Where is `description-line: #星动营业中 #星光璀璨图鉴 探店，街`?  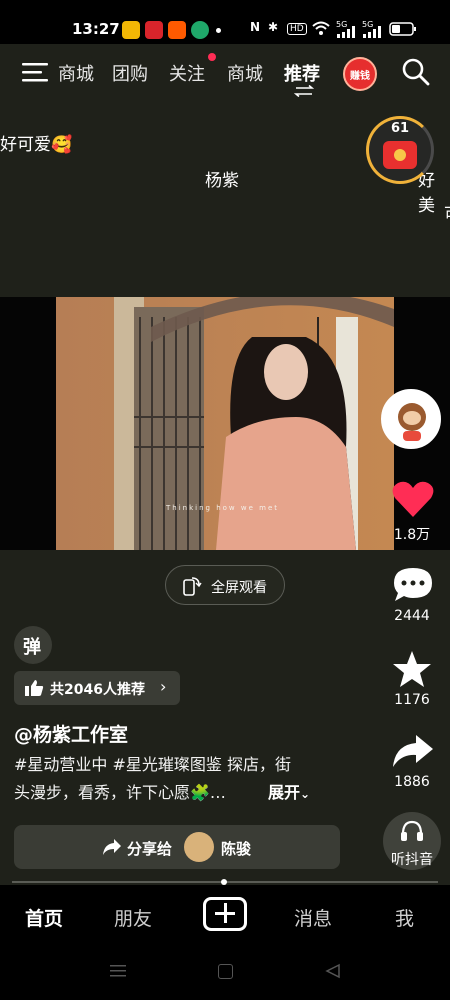 description-line: #星动营业中 #星光璀璨图鉴 探店，街 is located at coordinates (152, 764).